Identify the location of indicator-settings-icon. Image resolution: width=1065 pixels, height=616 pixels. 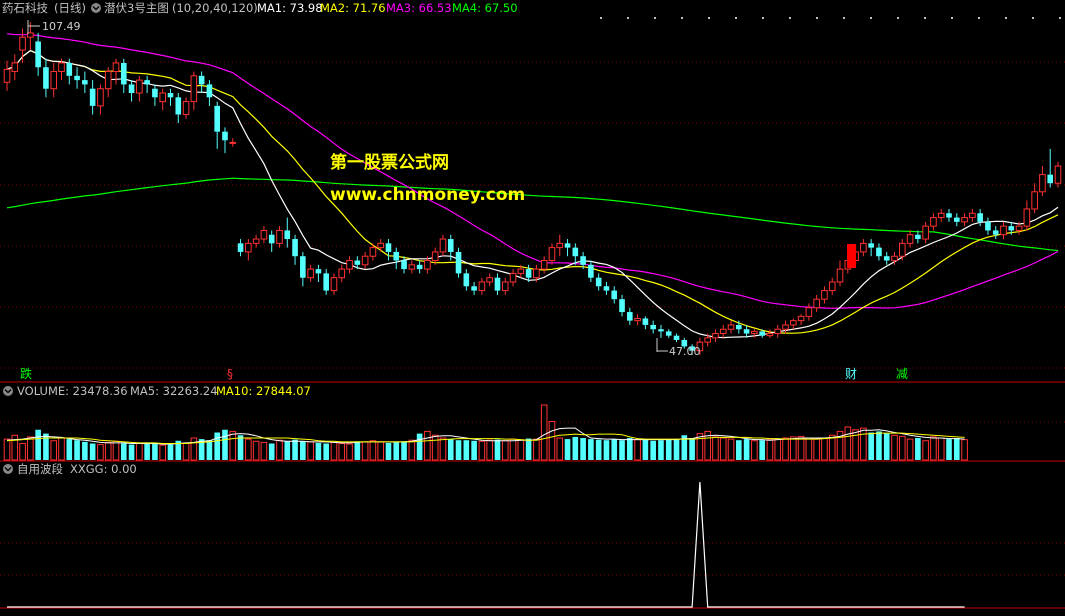
(96, 8).